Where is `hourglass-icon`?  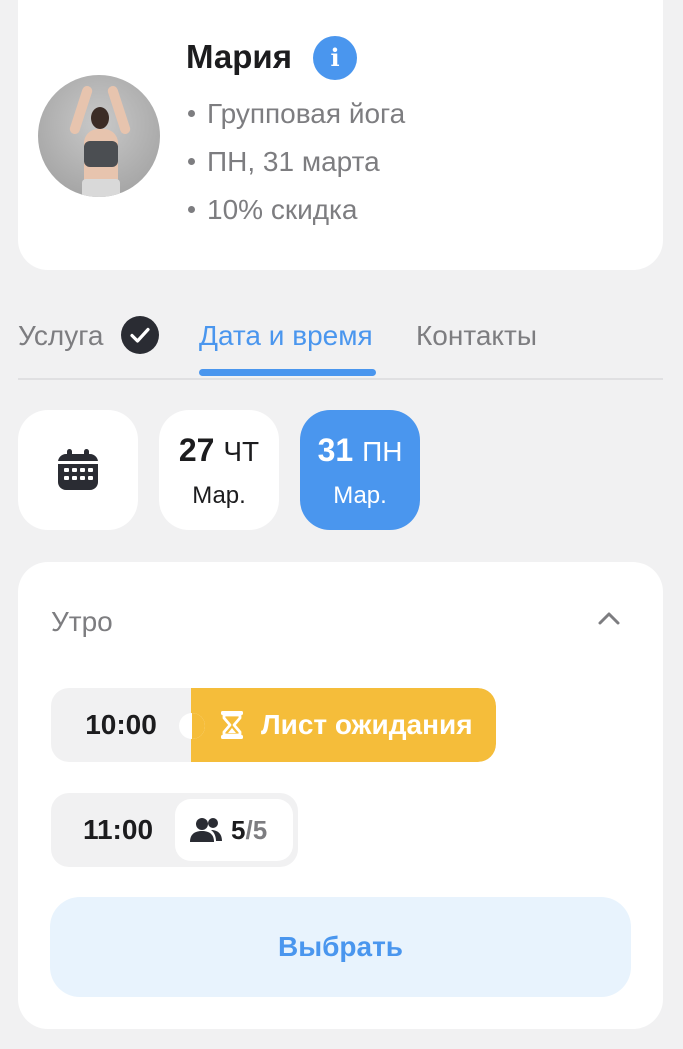 hourglass-icon is located at coordinates (232, 725).